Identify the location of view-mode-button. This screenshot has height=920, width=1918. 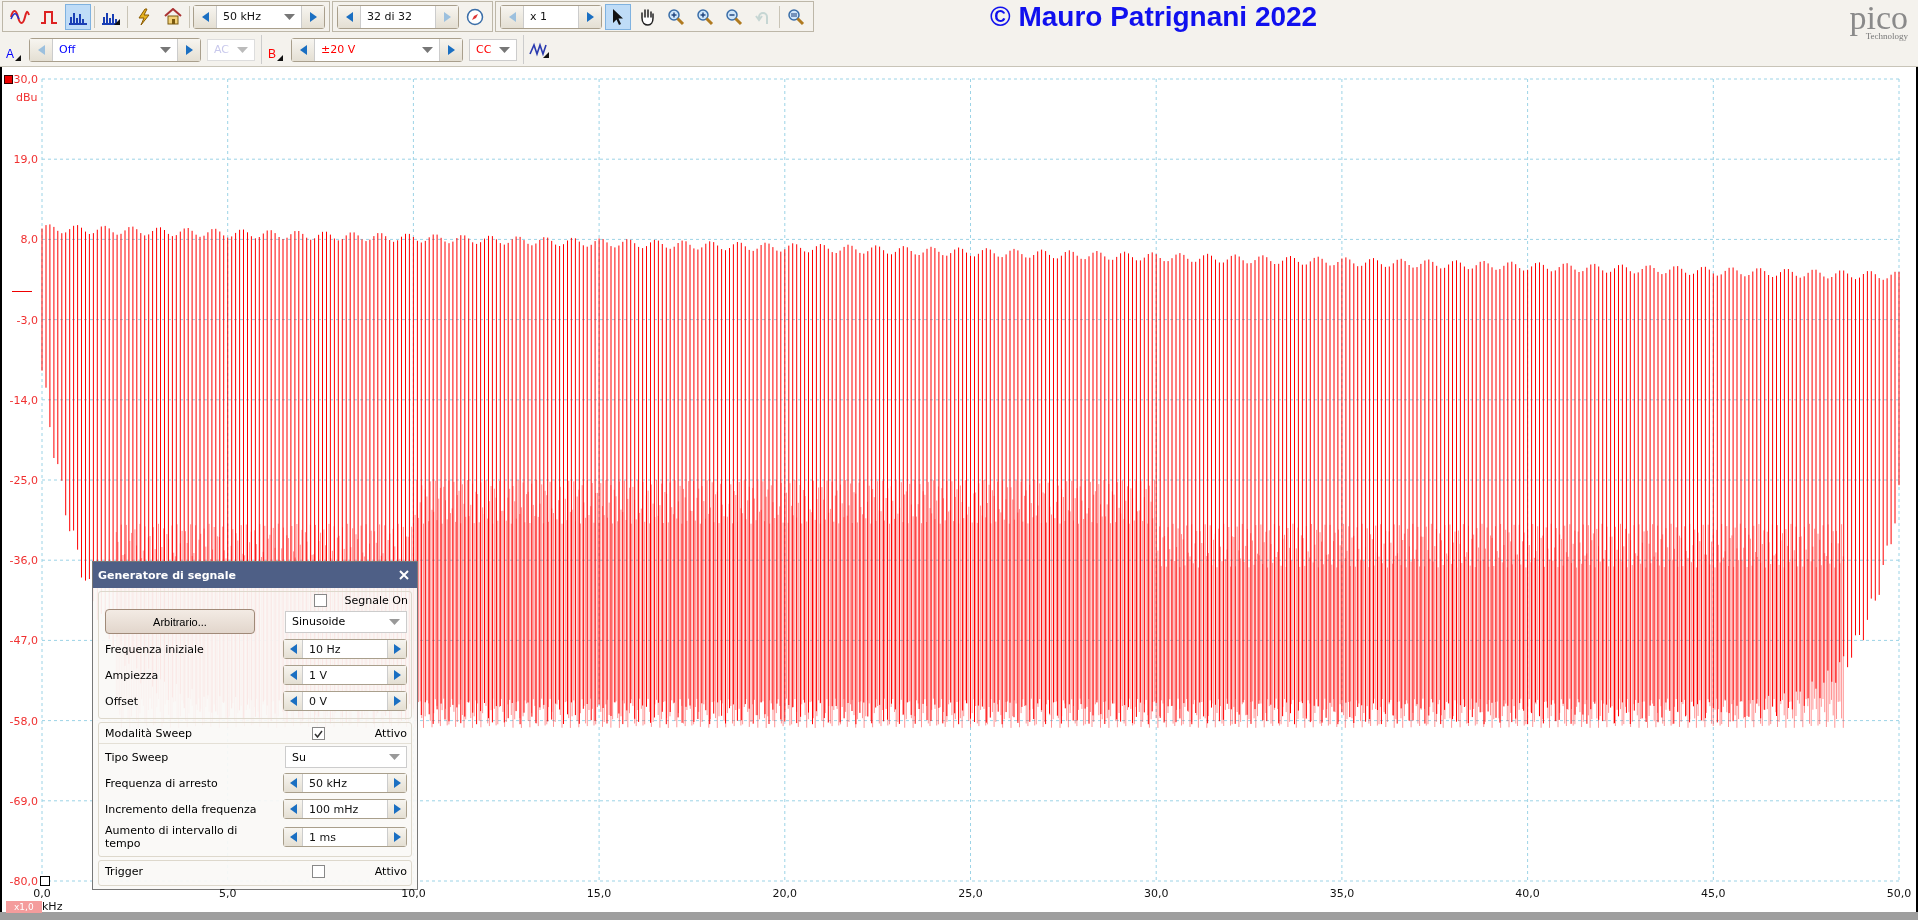
(78, 16).